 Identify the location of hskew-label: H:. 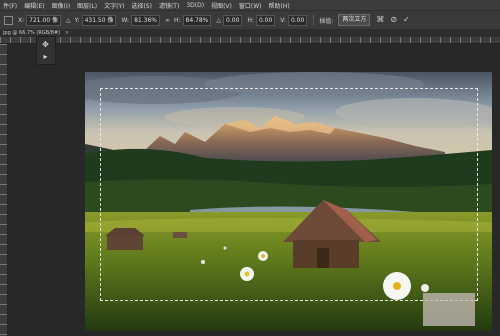
(250, 20).